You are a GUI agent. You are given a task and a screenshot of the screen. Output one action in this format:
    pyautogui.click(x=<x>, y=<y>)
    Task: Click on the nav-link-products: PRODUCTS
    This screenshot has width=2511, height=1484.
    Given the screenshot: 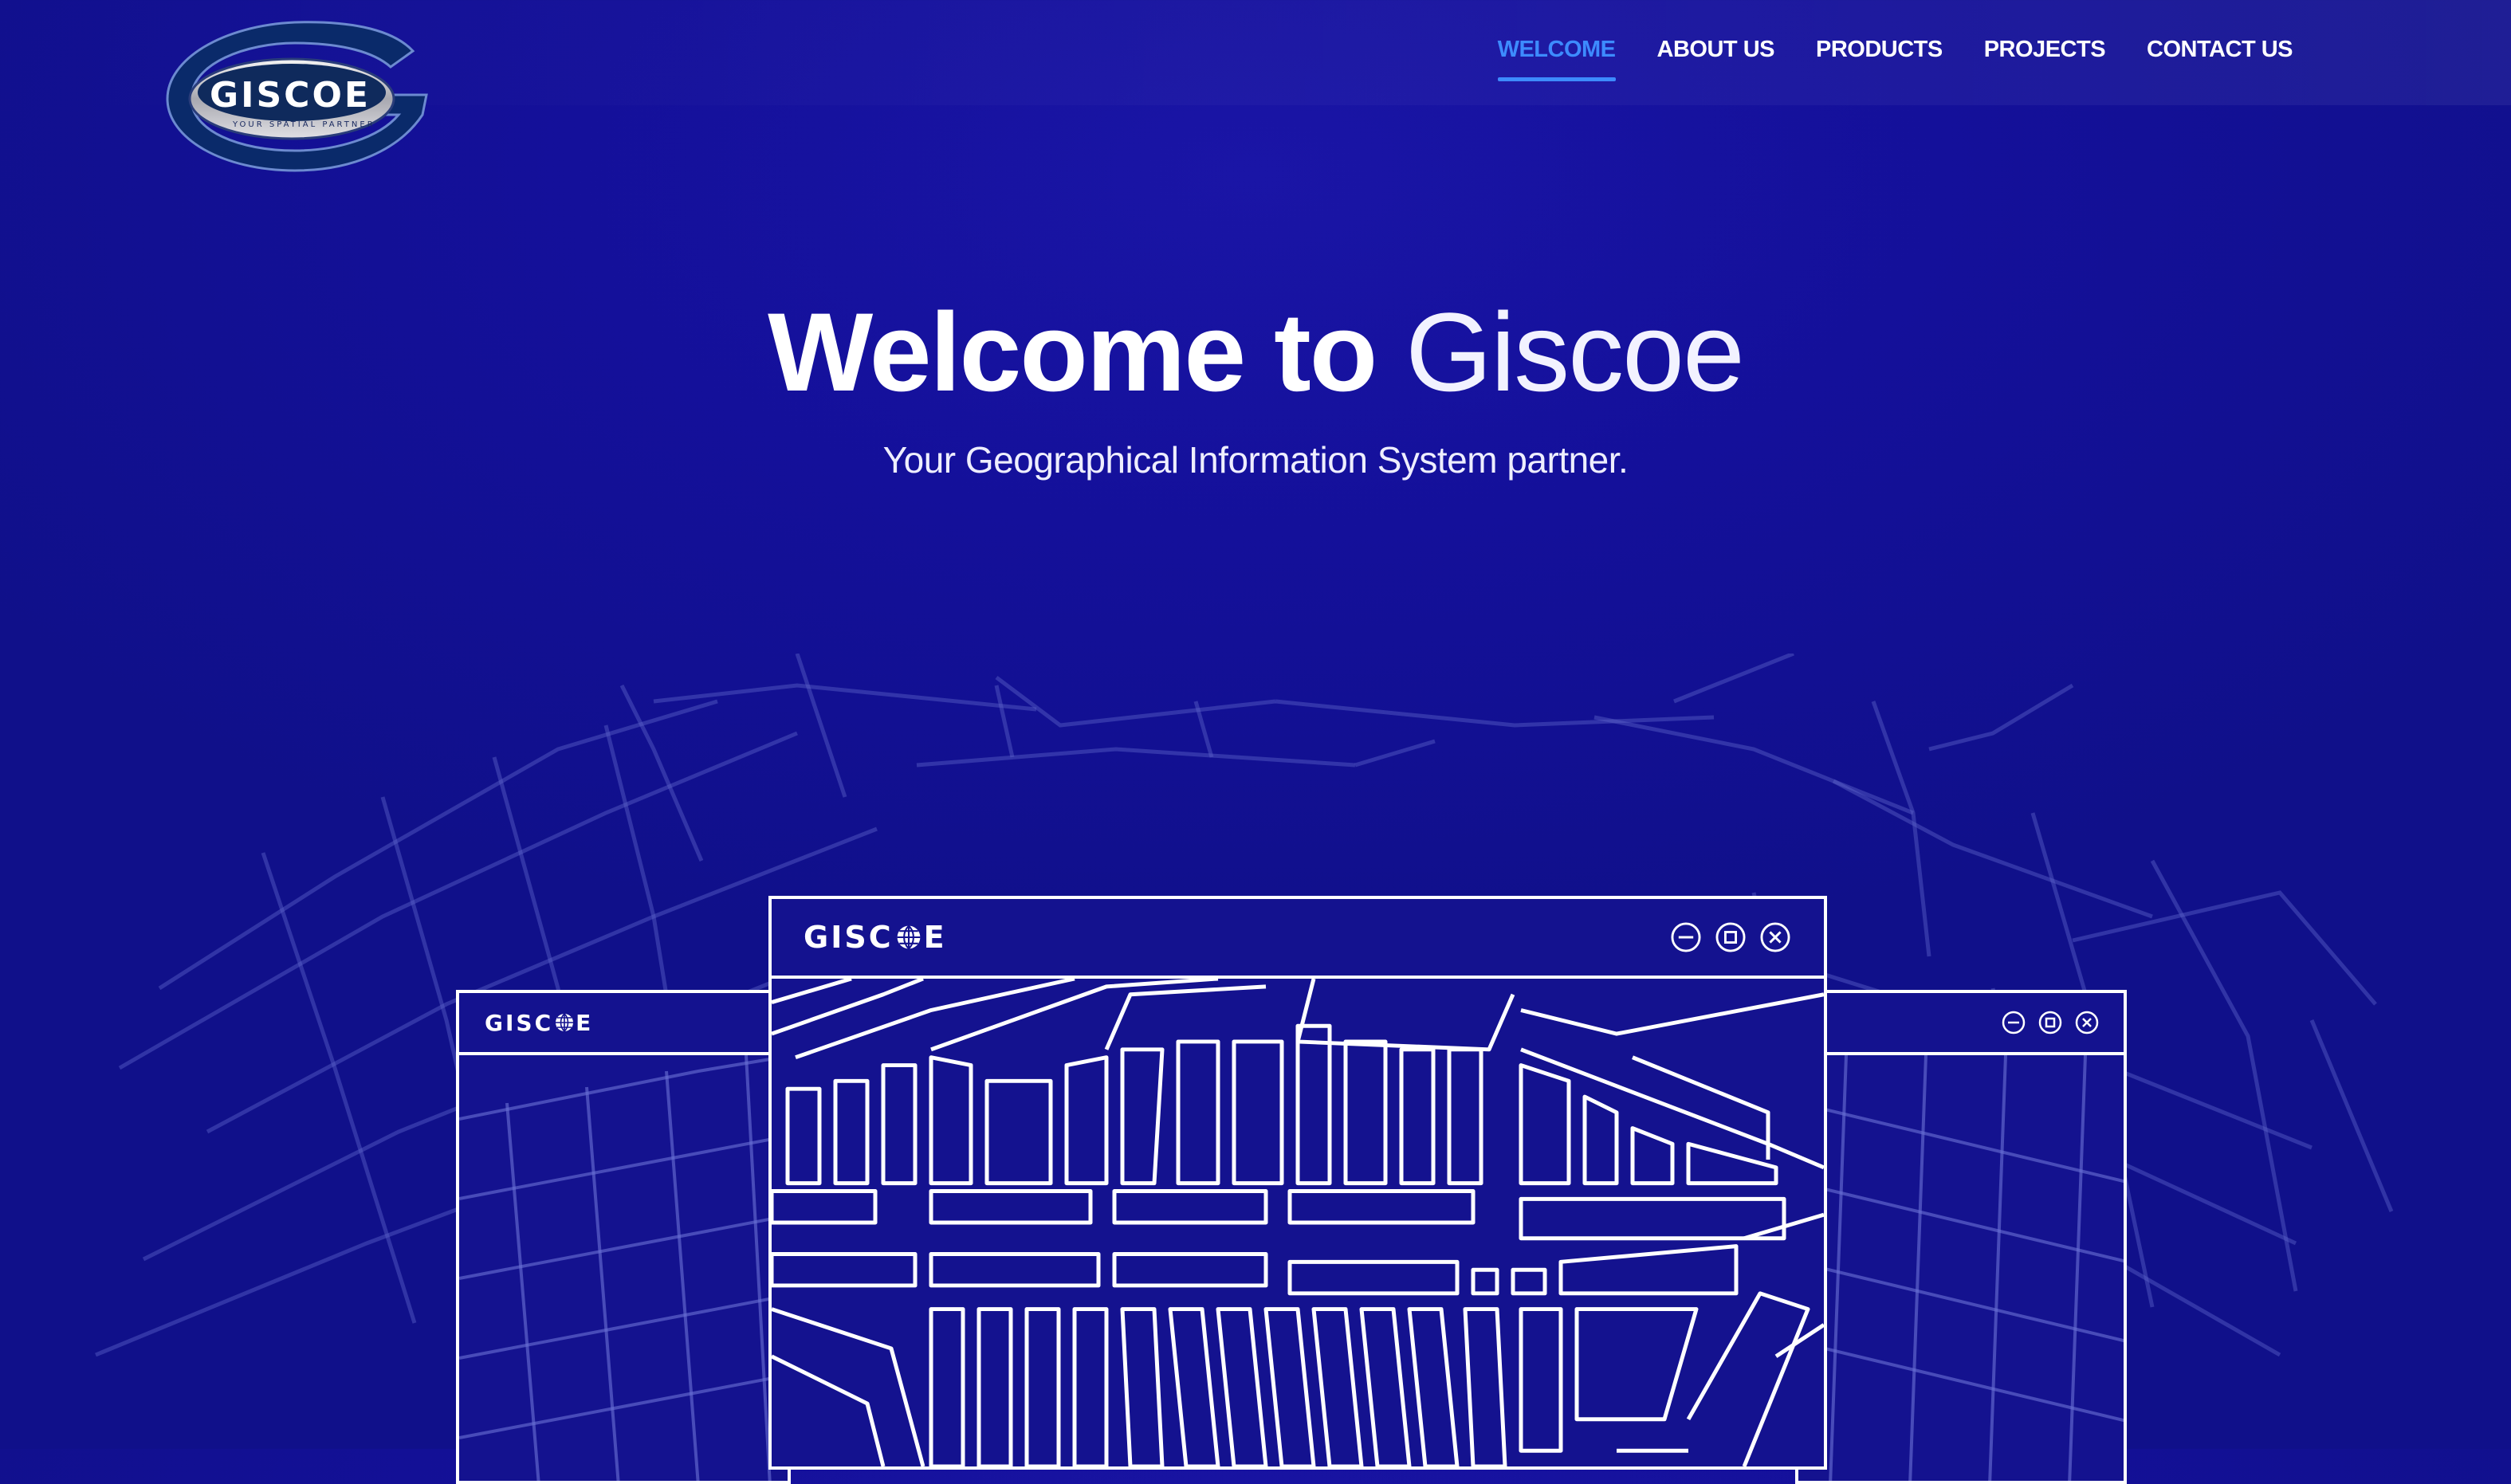 What is the action you would take?
    pyautogui.click(x=1879, y=56)
    